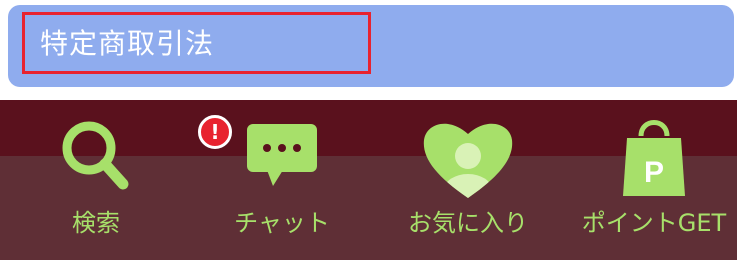  What do you see at coordinates (215, 132) in the screenshot?
I see `notification-badge: !` at bounding box center [215, 132].